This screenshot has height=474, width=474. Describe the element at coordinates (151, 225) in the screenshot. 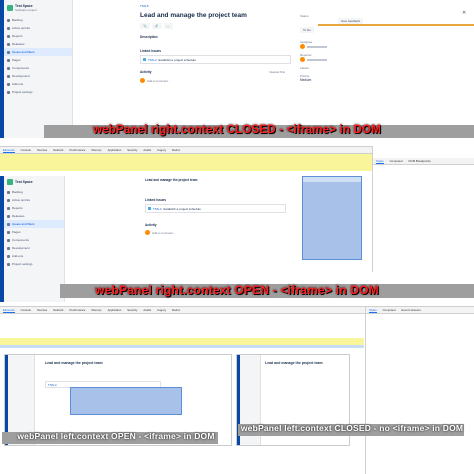

I see `activity-label: Activity` at that location.